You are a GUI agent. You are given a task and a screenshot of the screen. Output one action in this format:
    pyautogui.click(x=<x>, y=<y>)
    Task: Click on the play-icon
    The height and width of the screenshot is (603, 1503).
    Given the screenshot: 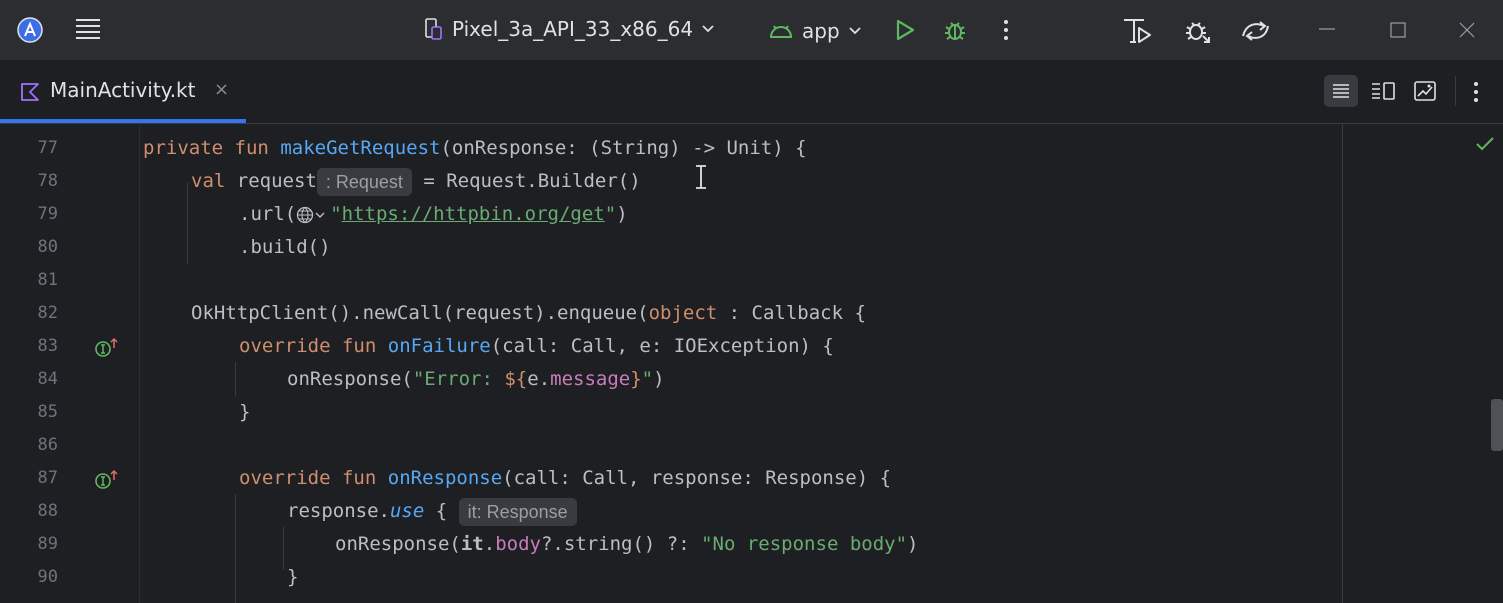 What is the action you would take?
    pyautogui.click(x=905, y=30)
    